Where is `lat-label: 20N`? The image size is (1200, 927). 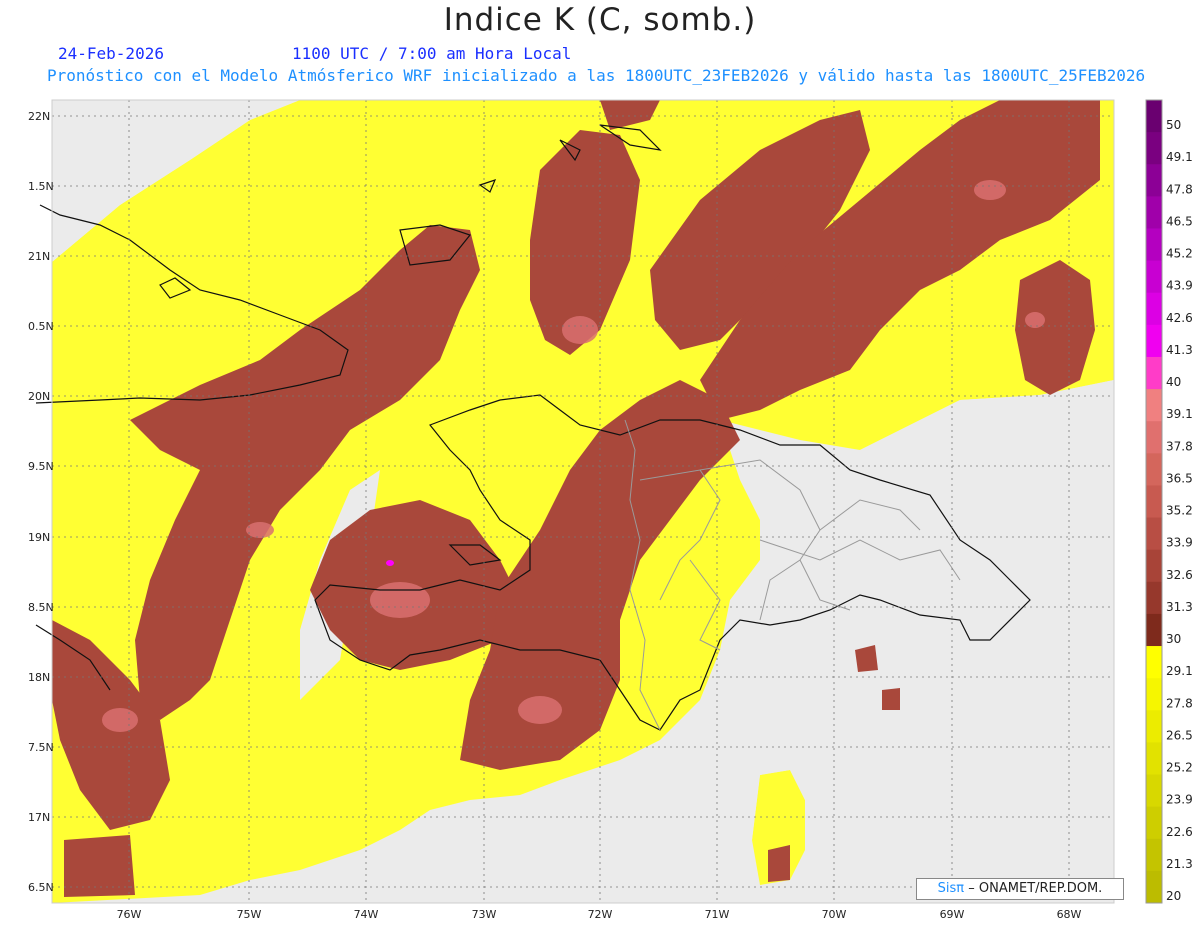 lat-label: 20N is located at coordinates (39, 396).